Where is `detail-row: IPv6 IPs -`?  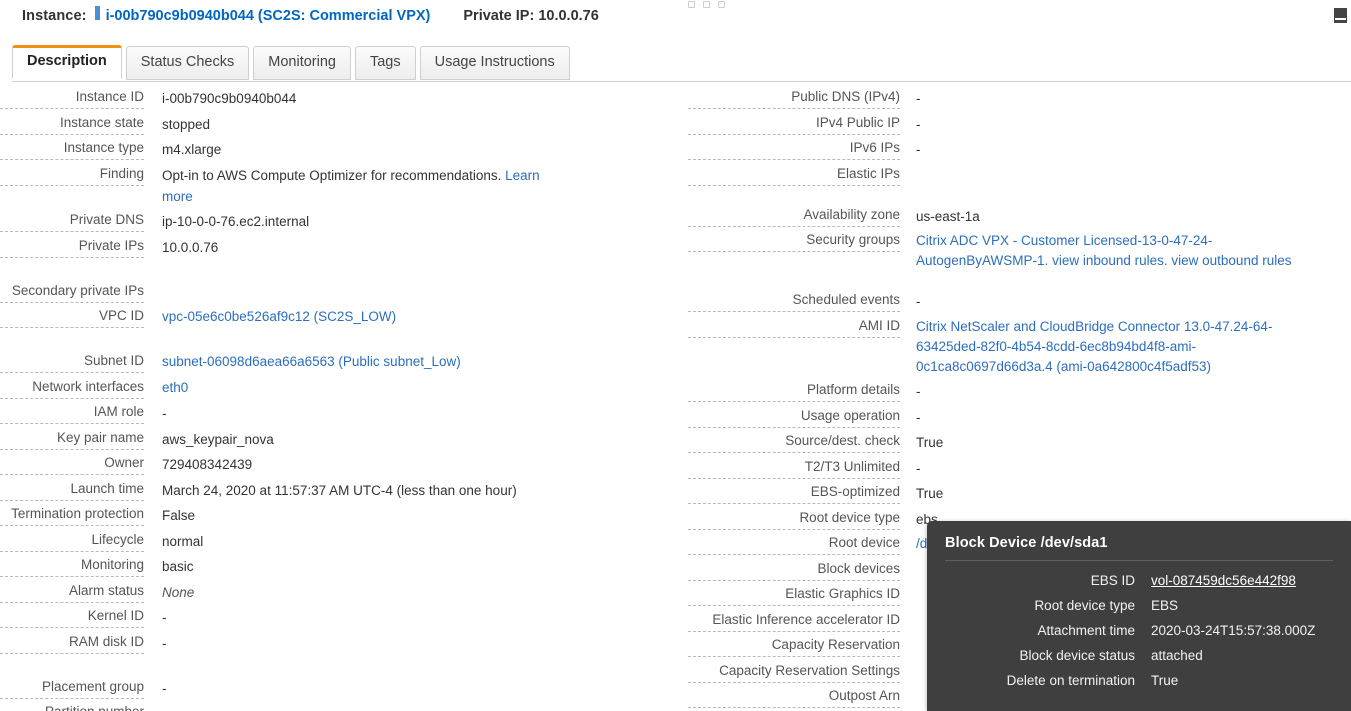
detail-row: IPv6 IPs - is located at coordinates (1019, 149).